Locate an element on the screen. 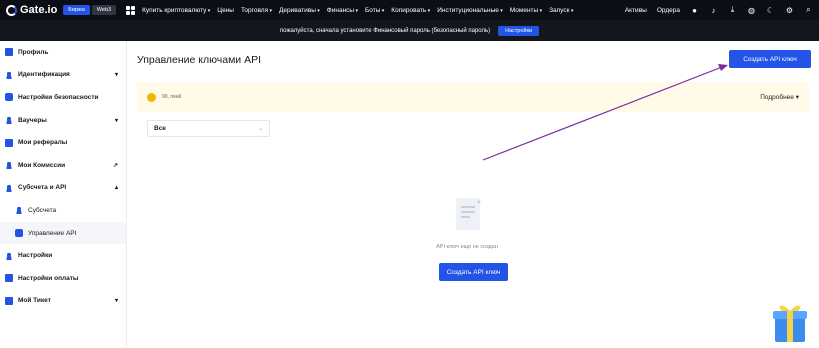  empty-state-text: API ключ еще не создан is located at coordinates (467, 247).